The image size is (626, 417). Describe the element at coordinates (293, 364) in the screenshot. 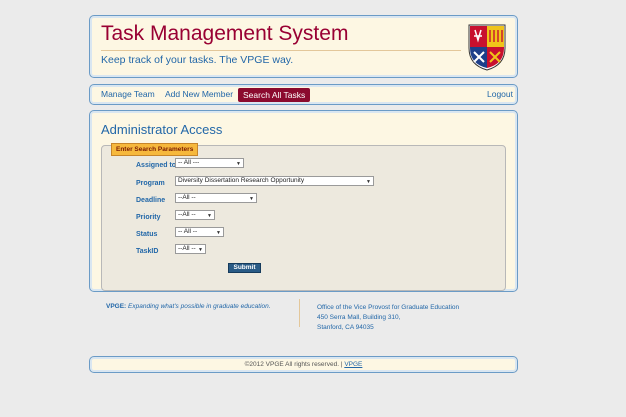

I see `copyright-text: ©2012 VPGE All rights reserved. |` at that location.